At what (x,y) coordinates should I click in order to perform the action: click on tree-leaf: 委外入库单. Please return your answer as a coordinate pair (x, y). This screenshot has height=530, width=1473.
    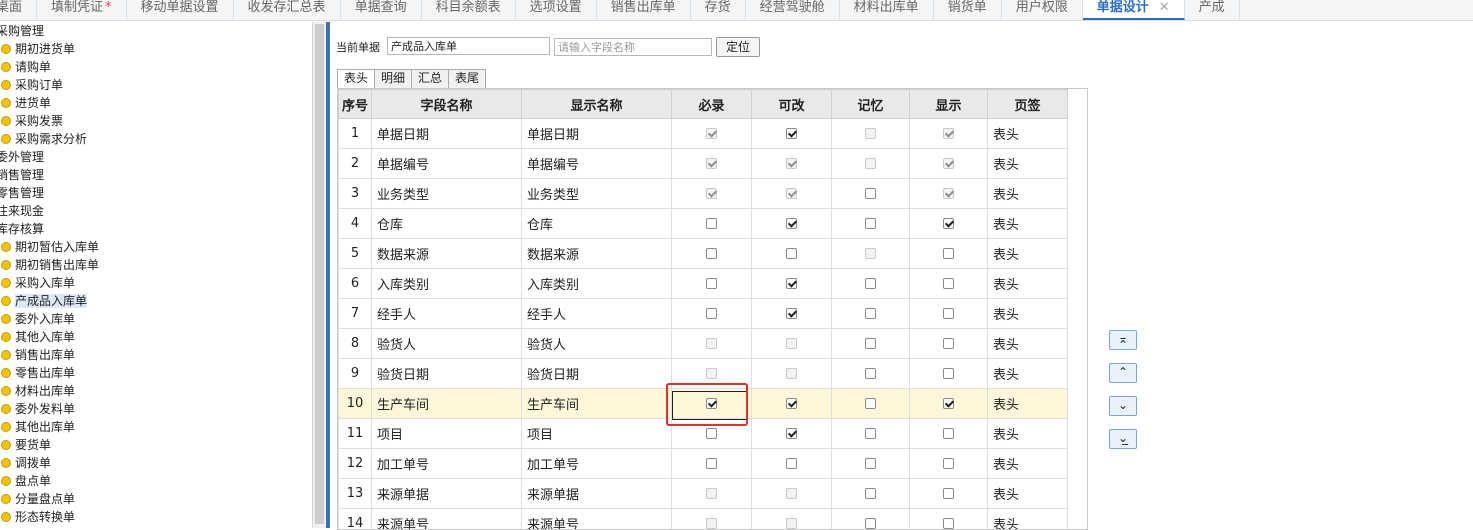
    Looking at the image, I should click on (156, 319).